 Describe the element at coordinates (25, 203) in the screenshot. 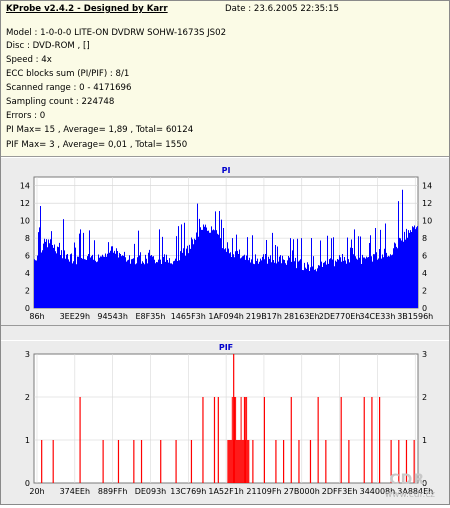

I see `y-tick-label-left: 12` at that location.